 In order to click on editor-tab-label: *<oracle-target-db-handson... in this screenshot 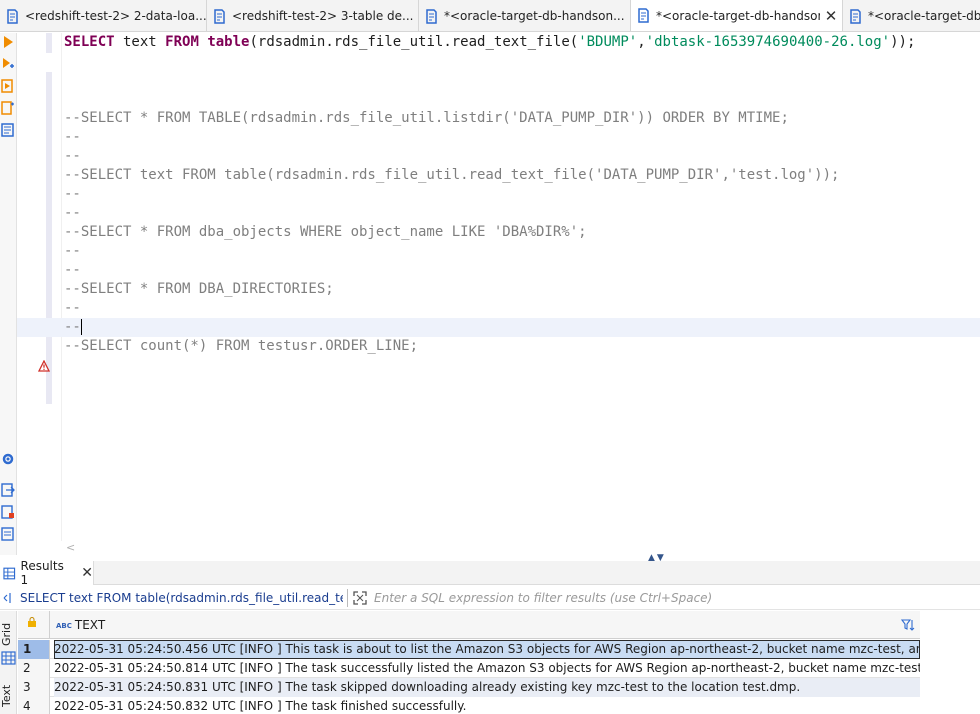, I will do `click(738, 15)`.